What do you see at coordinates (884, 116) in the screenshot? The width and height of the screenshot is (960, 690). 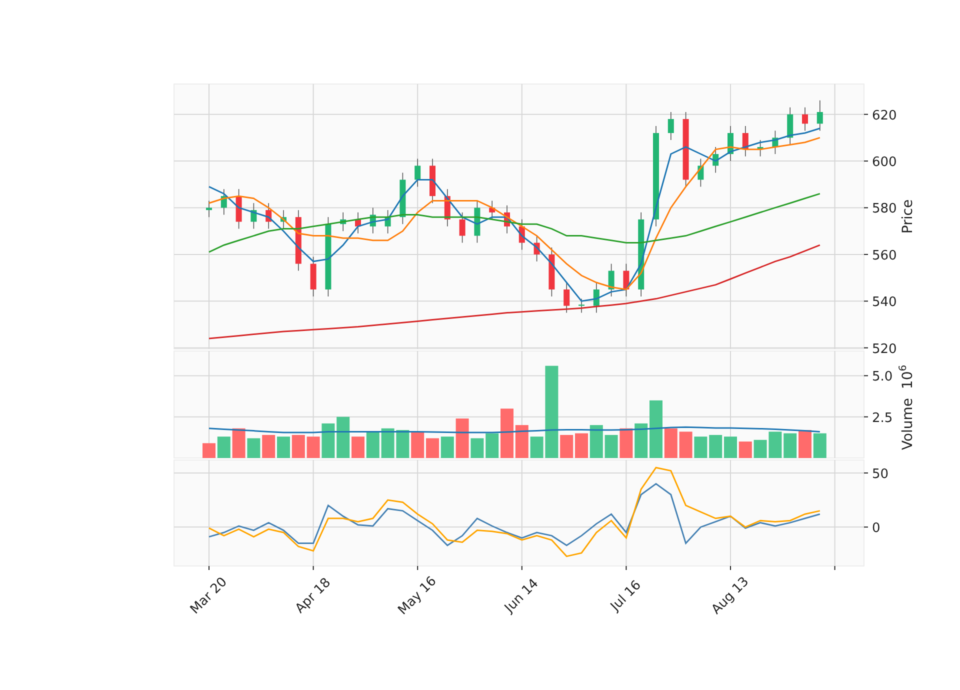 I see `axis-tick-label: 620` at bounding box center [884, 116].